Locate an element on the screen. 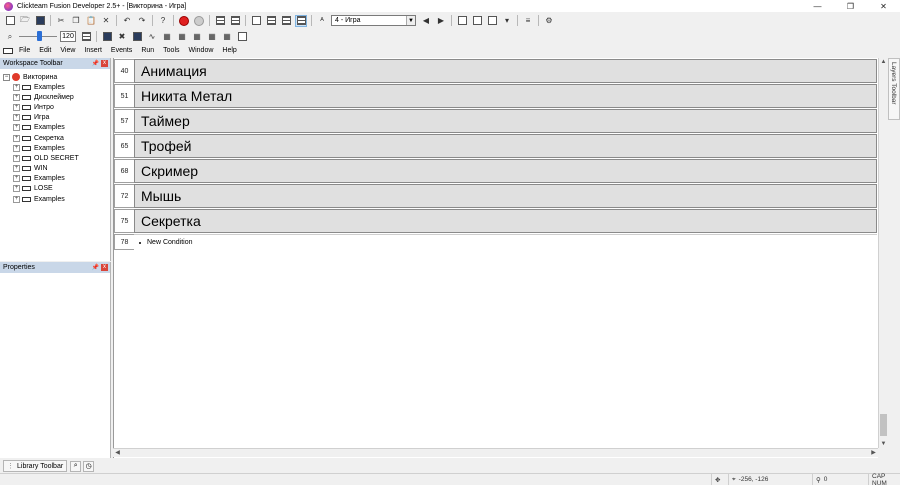  event-group-row: 72 Мышь is located at coordinates (495, 196).